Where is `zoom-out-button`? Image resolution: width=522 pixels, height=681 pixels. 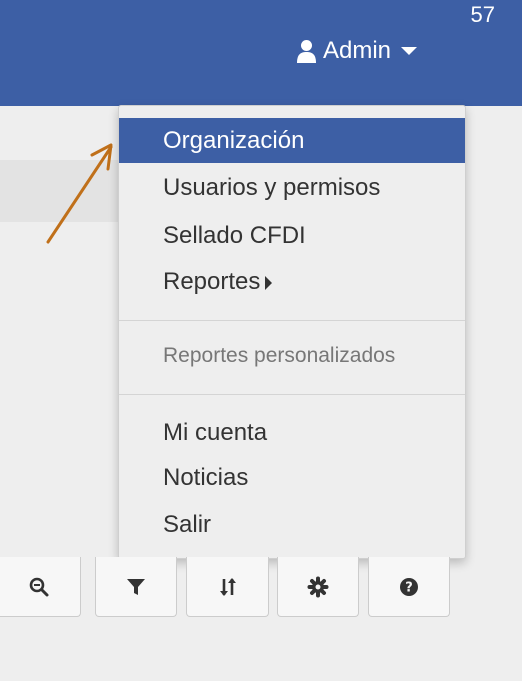
zoom-out-button is located at coordinates (40, 587).